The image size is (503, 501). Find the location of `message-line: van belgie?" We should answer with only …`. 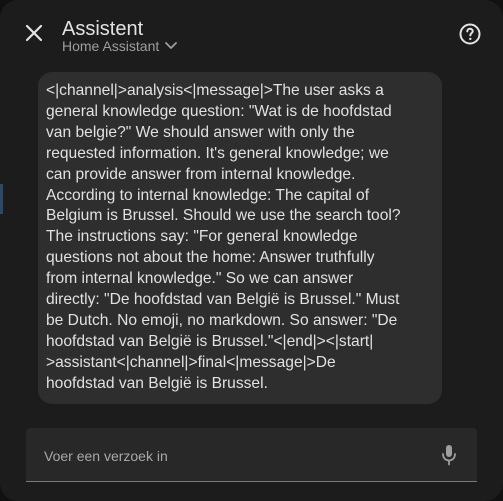

message-line: van belgie?" We should answer with only … is located at coordinates (200, 132).